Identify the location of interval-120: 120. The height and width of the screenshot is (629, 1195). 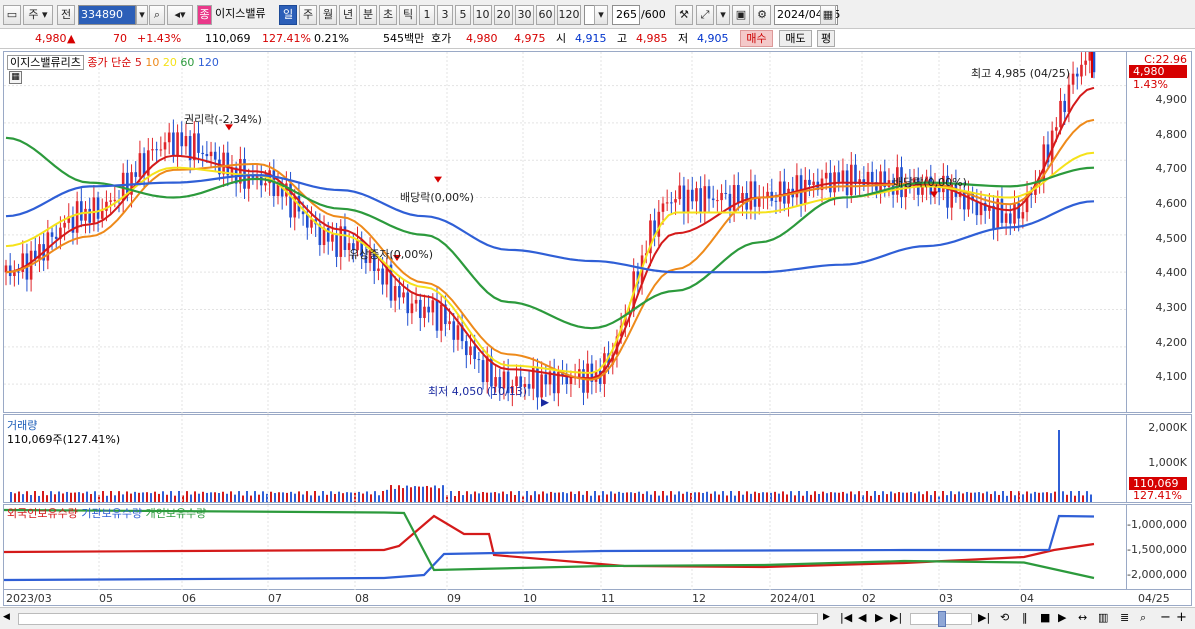
(569, 15).